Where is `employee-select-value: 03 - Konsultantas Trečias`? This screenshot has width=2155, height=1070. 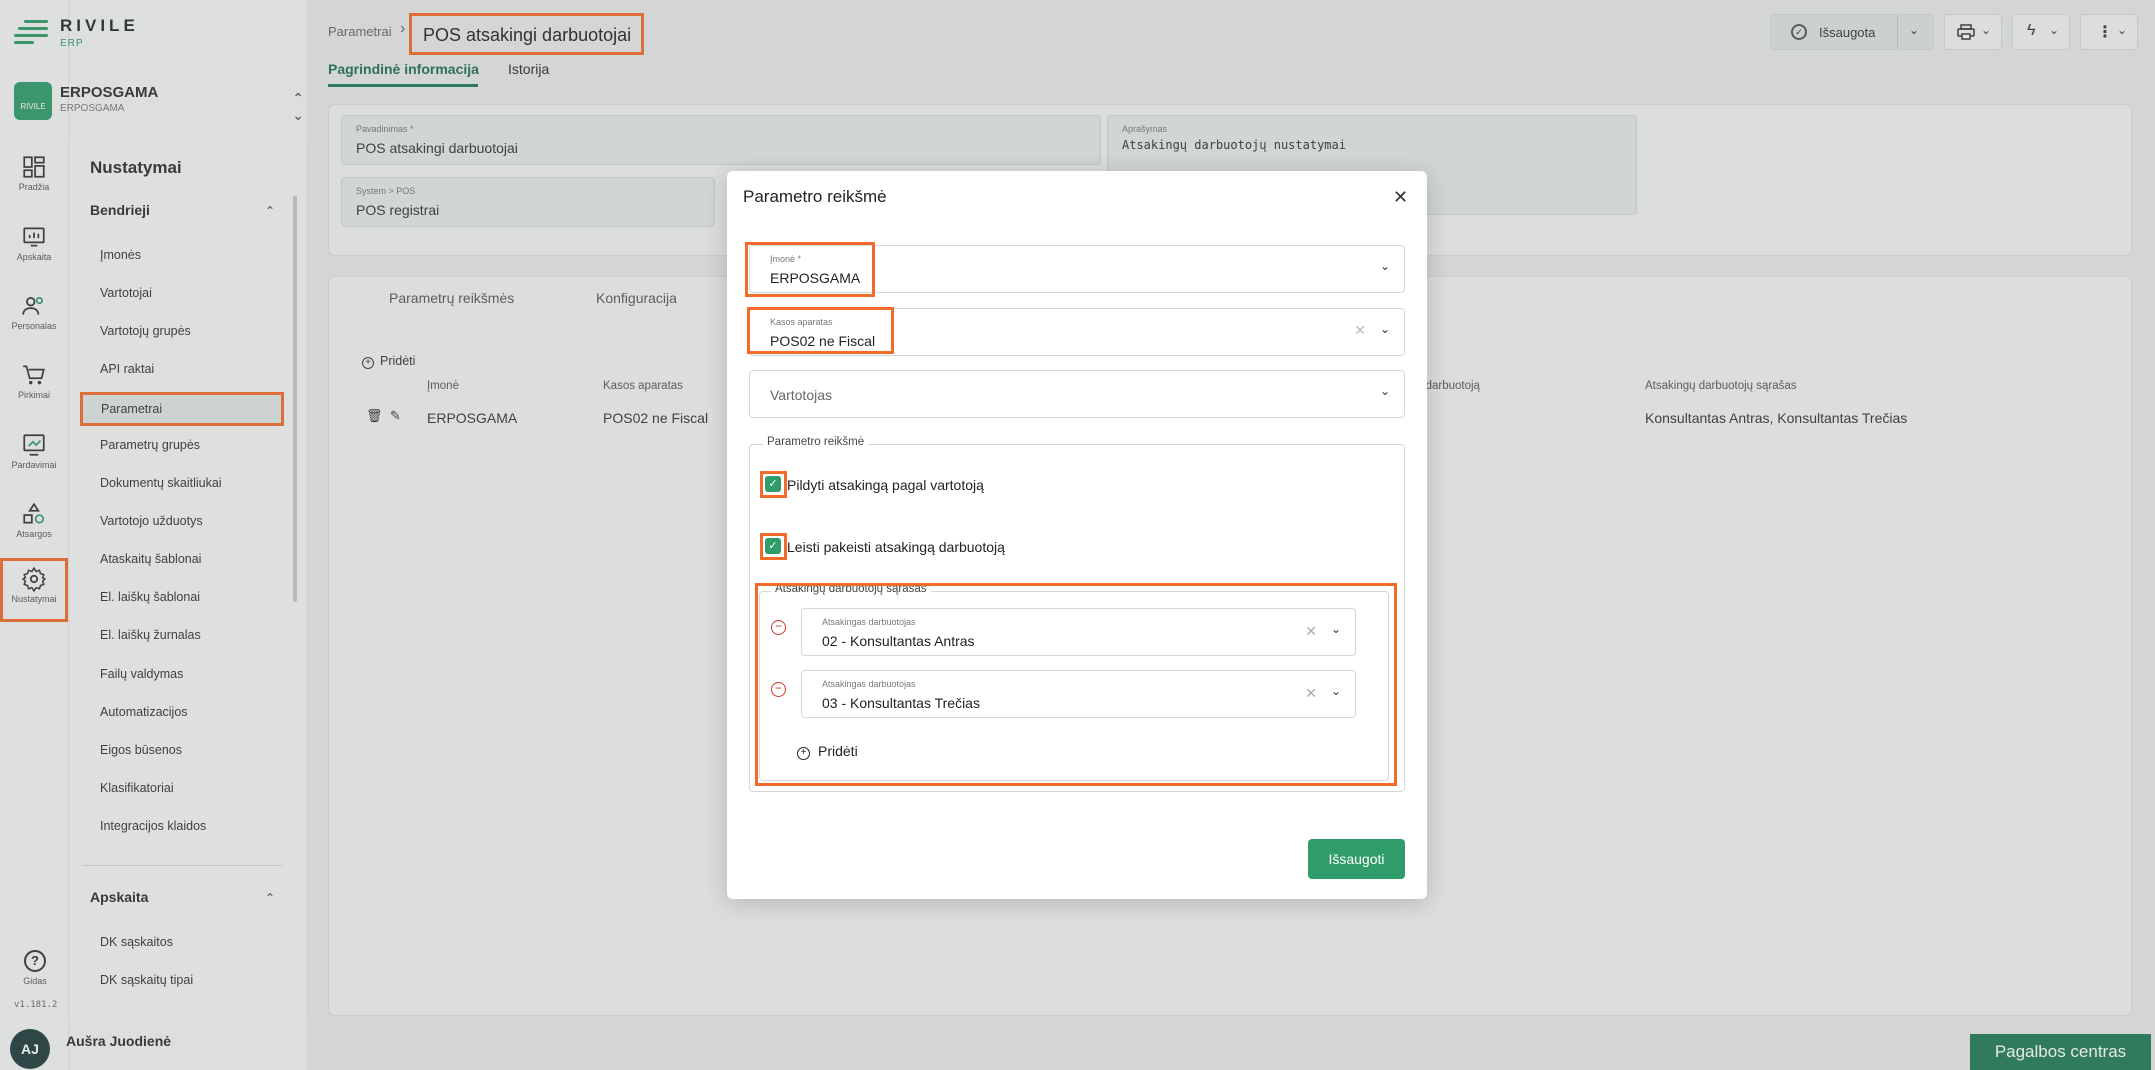
employee-select-value: 03 - Konsultantas Trečias is located at coordinates (901, 703).